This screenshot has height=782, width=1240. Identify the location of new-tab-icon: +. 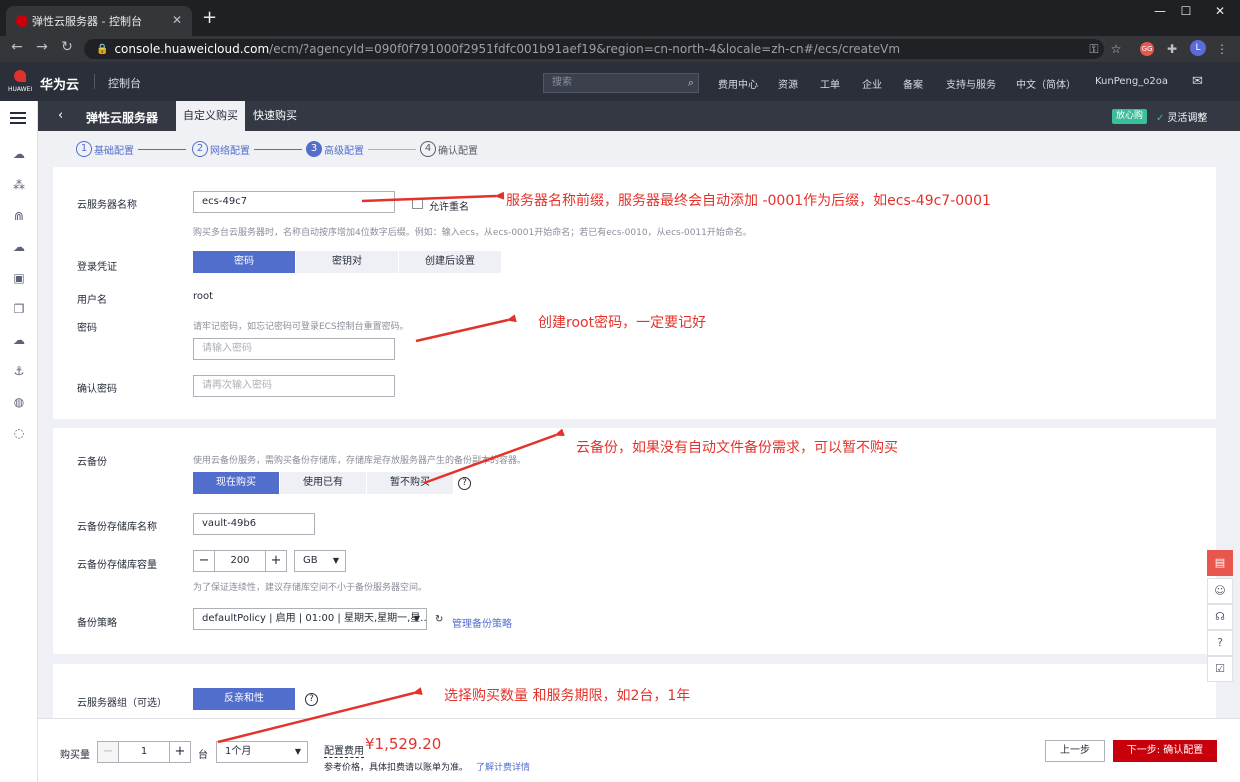
(209, 18).